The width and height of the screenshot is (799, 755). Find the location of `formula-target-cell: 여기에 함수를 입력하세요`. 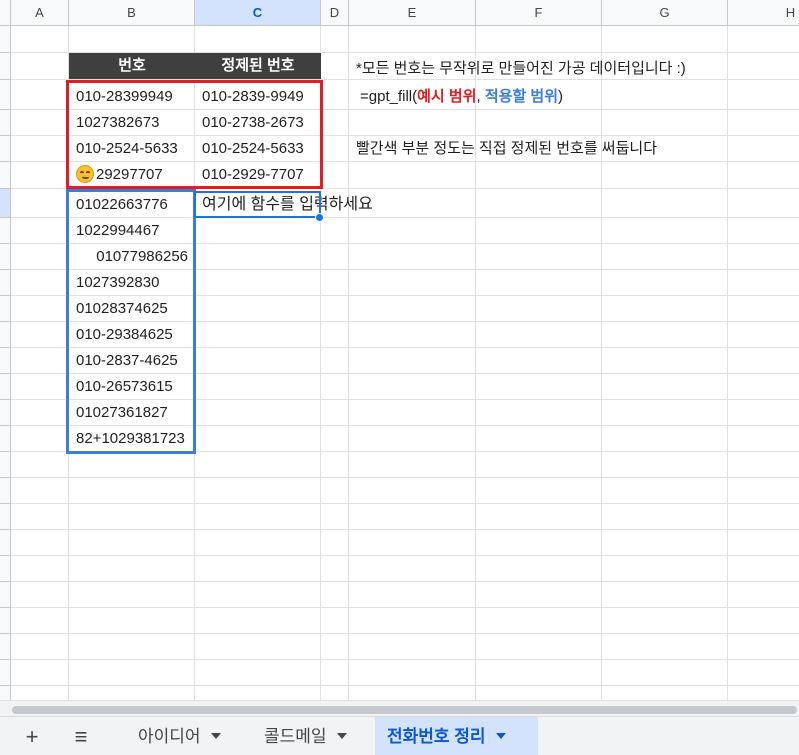

formula-target-cell: 여기에 함수를 입력하세요 is located at coordinates (295, 205).